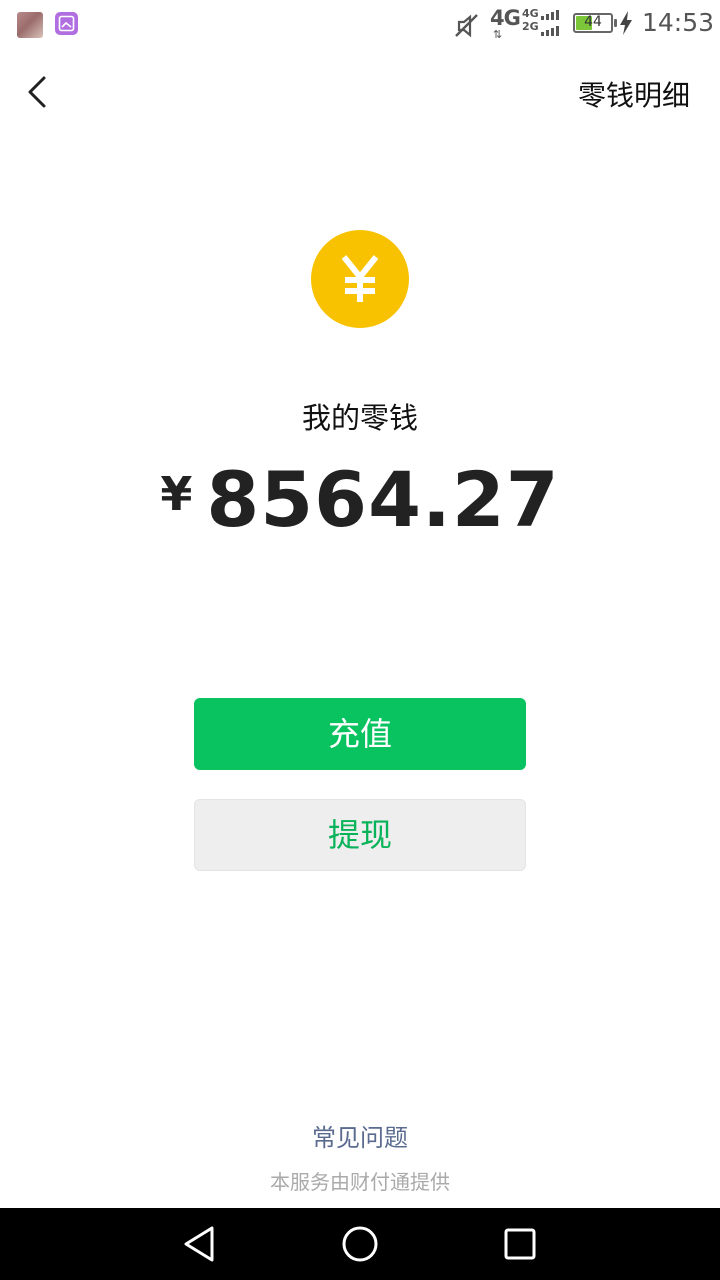 Image resolution: width=720 pixels, height=1280 pixels. Describe the element at coordinates (359, 418) in the screenshot. I see `balance-label: 我的零钱` at that location.